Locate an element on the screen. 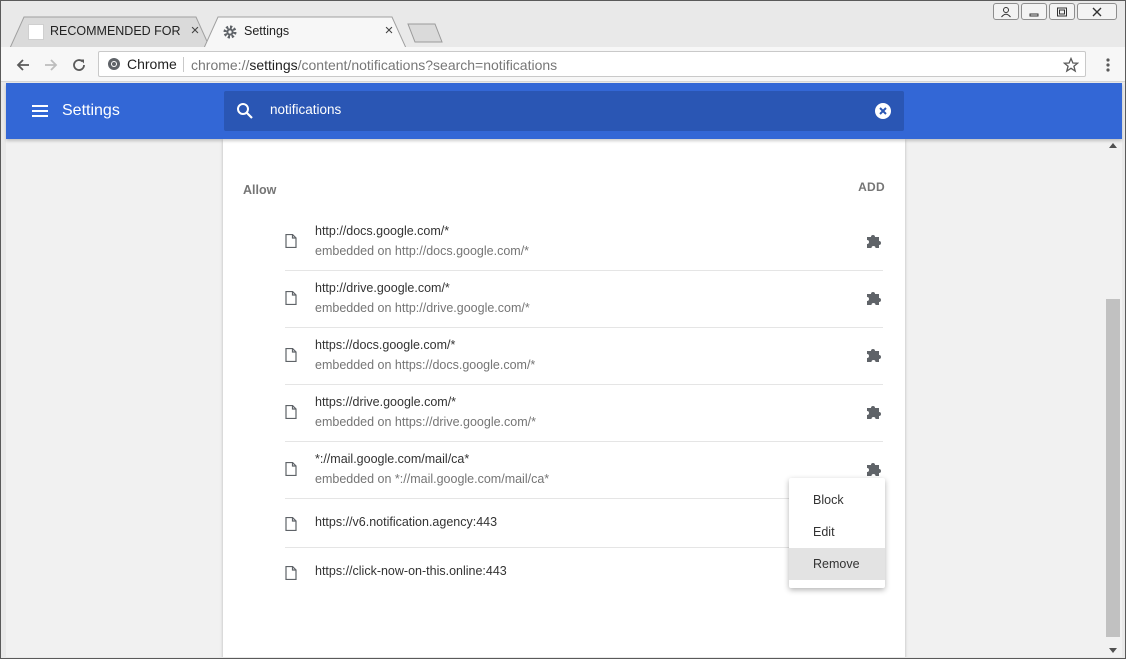 The height and width of the screenshot is (659, 1126). url-host: settings is located at coordinates (273, 65).